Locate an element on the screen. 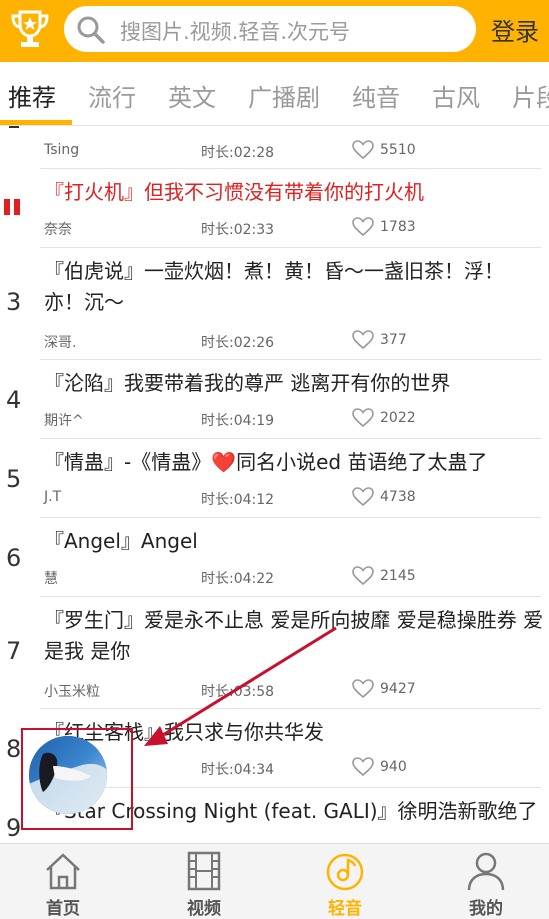  rank-number: 6 is located at coordinates (14, 558).